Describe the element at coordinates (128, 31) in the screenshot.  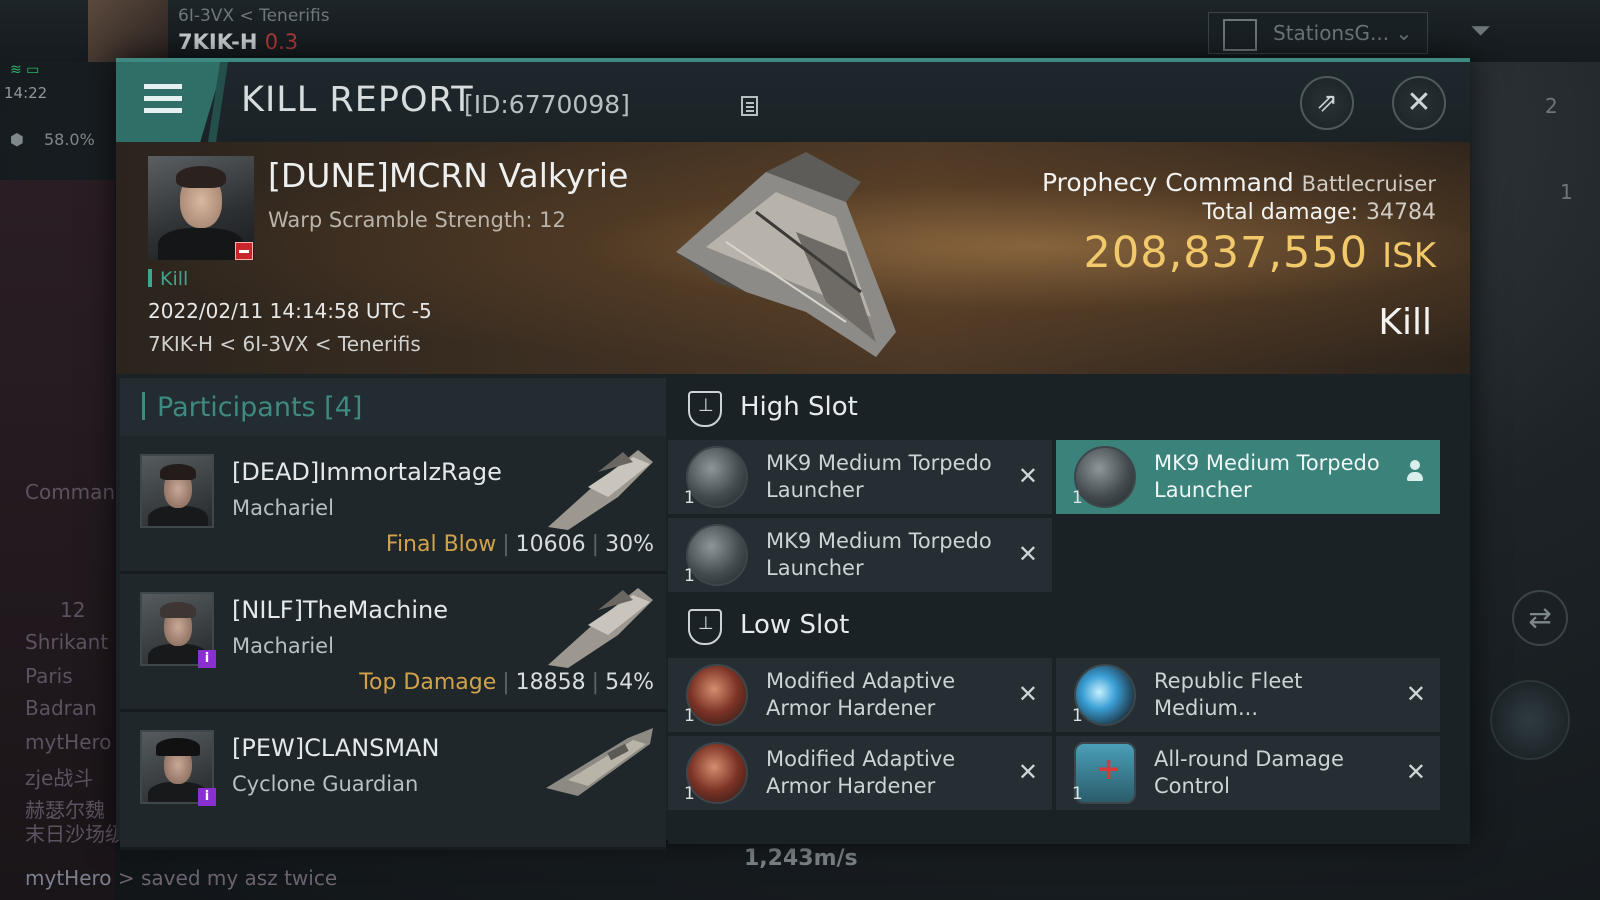
I see `pilot-portrait` at that location.